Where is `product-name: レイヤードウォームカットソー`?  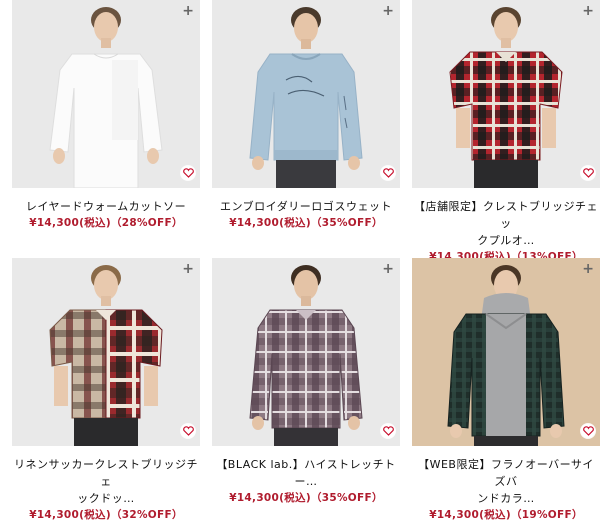
product-name: レイヤードウォームカットソー is located at coordinates (106, 206).